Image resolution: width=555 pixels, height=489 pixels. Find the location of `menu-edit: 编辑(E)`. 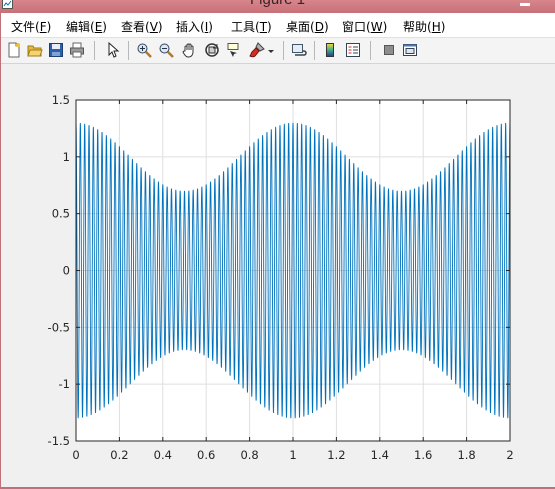

menu-edit: 编辑(E) is located at coordinates (86, 26).